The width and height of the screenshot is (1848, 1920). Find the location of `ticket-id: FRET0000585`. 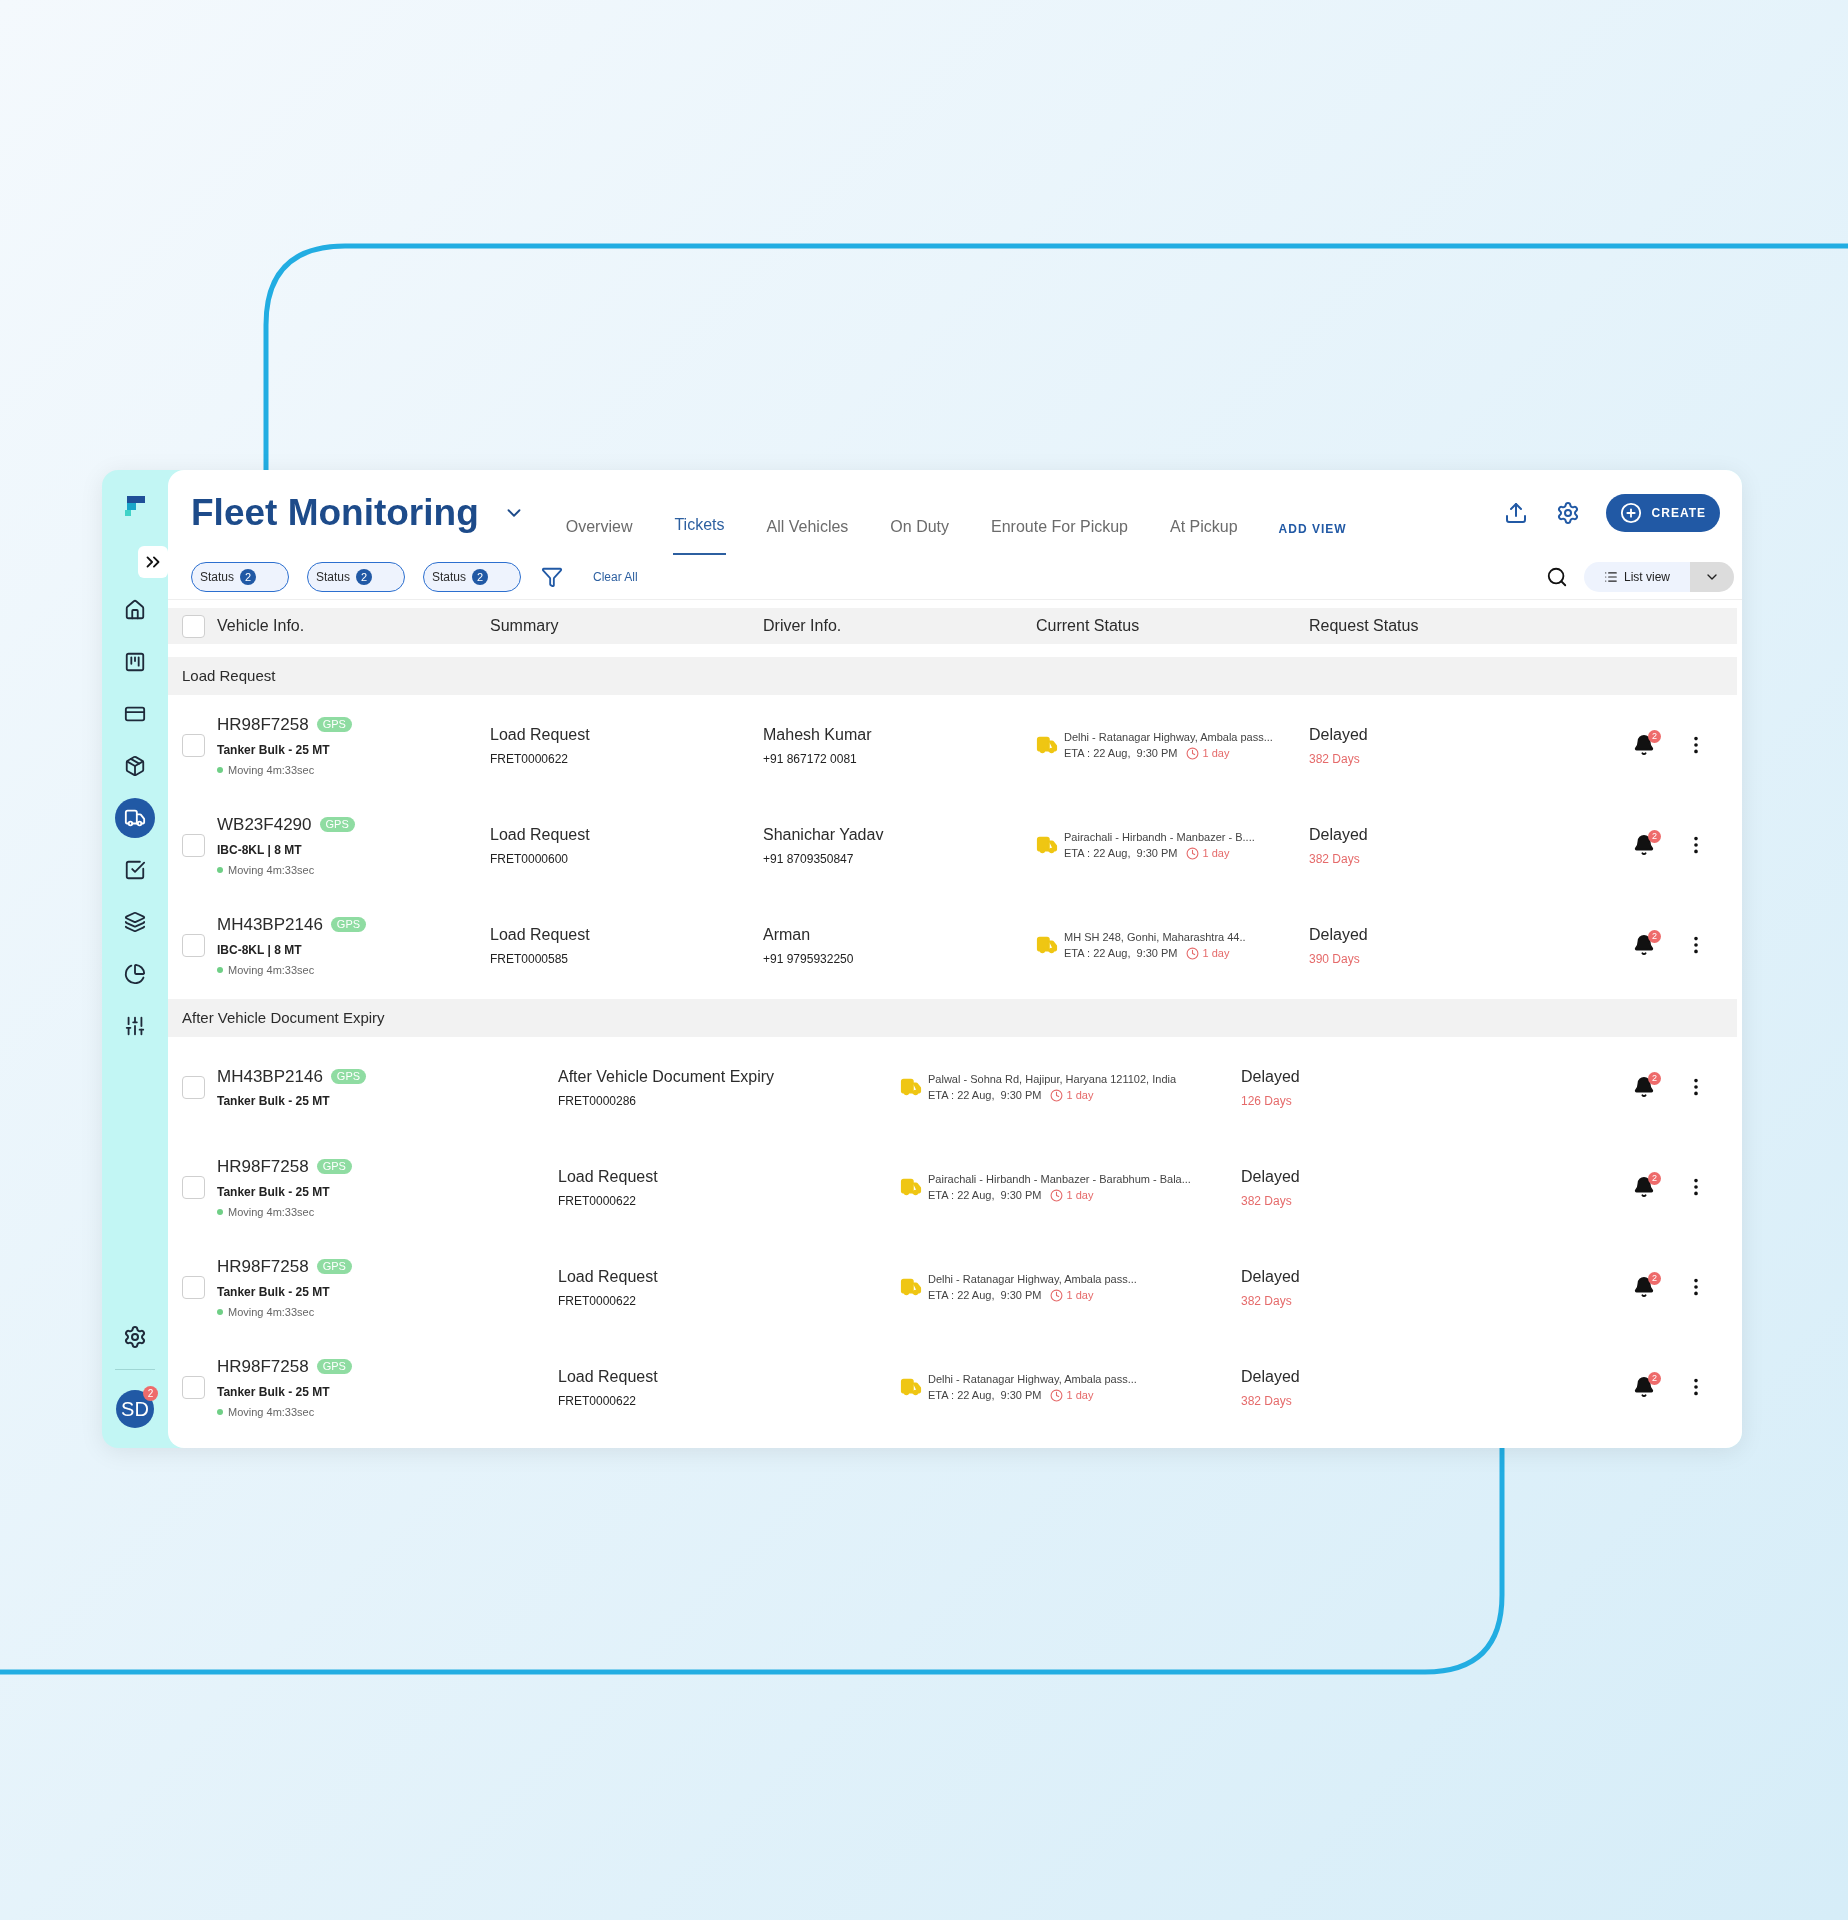

ticket-id: FRET0000585 is located at coordinates (530, 959).